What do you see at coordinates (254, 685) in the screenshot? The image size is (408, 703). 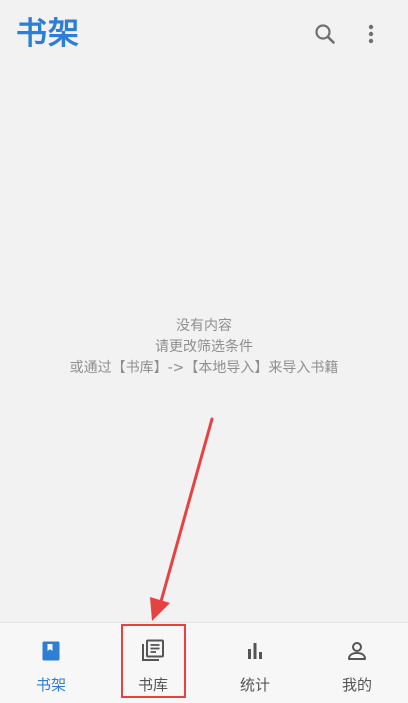 I see `nav-label-statistics: 统计` at bounding box center [254, 685].